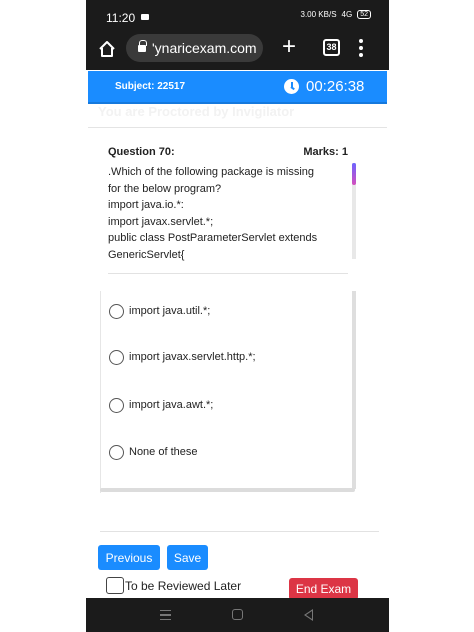 This screenshot has width=474, height=632. Describe the element at coordinates (347, 14) in the screenshot. I see `signal-type: 4G` at that location.